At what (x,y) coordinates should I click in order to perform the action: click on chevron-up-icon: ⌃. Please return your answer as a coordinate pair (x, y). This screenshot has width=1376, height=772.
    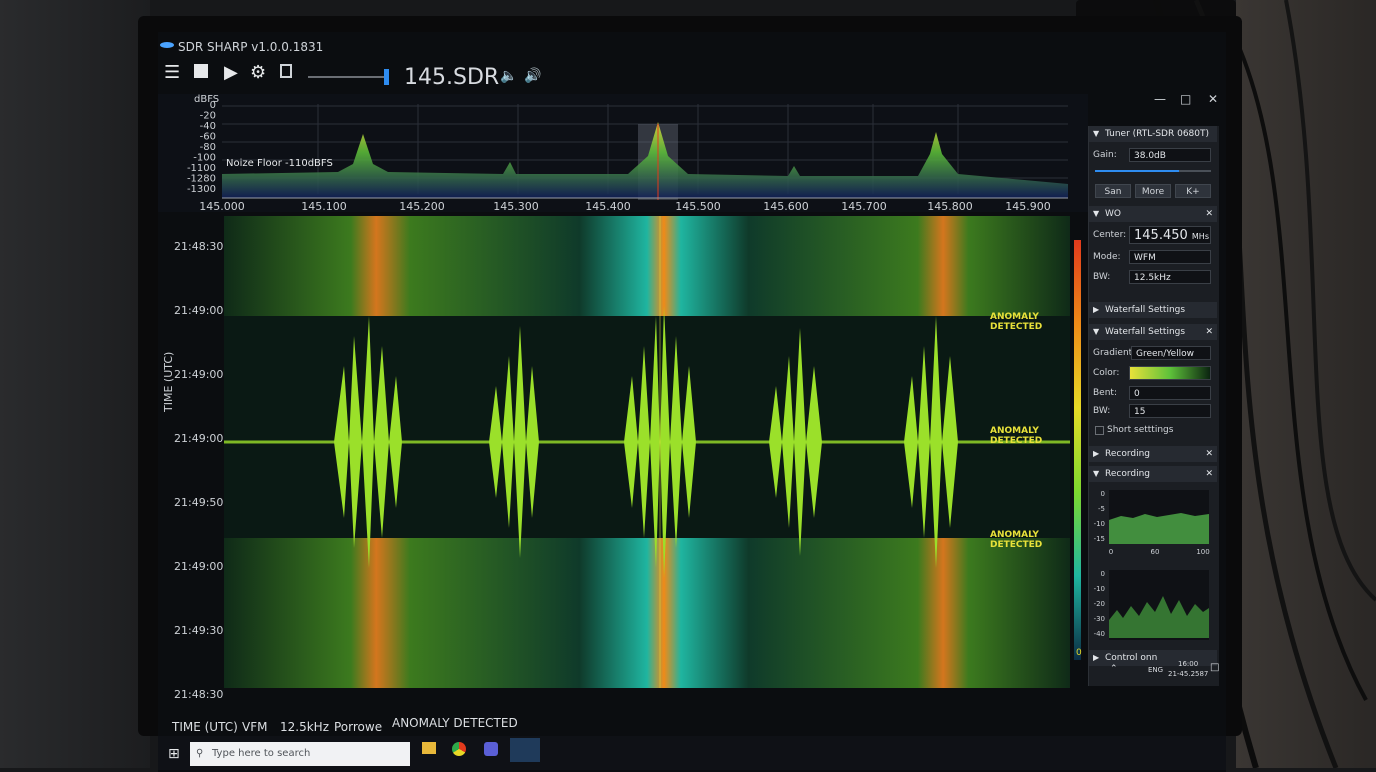
    Looking at the image, I should click on (1114, 669).